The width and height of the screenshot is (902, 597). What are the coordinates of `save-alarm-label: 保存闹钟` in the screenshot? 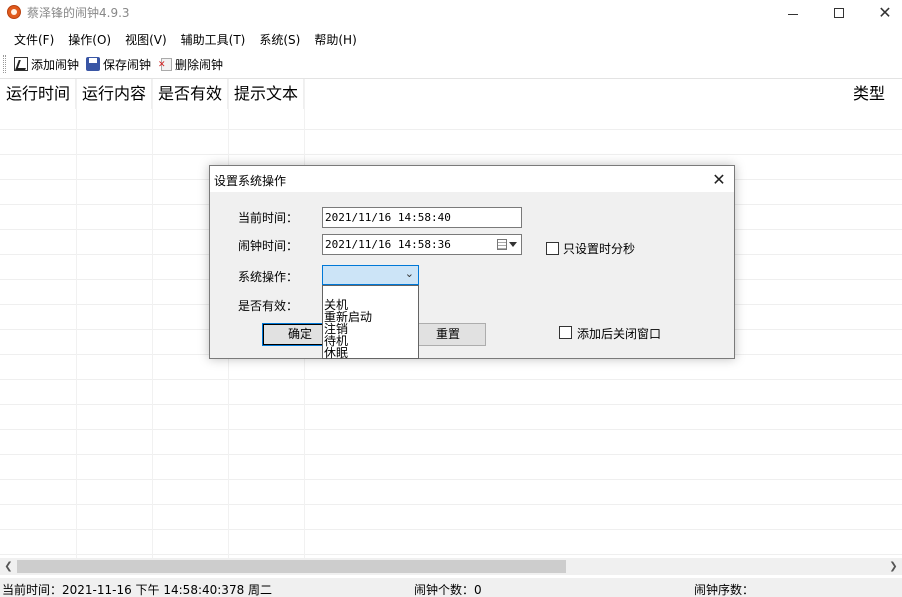 It's located at (127, 64).